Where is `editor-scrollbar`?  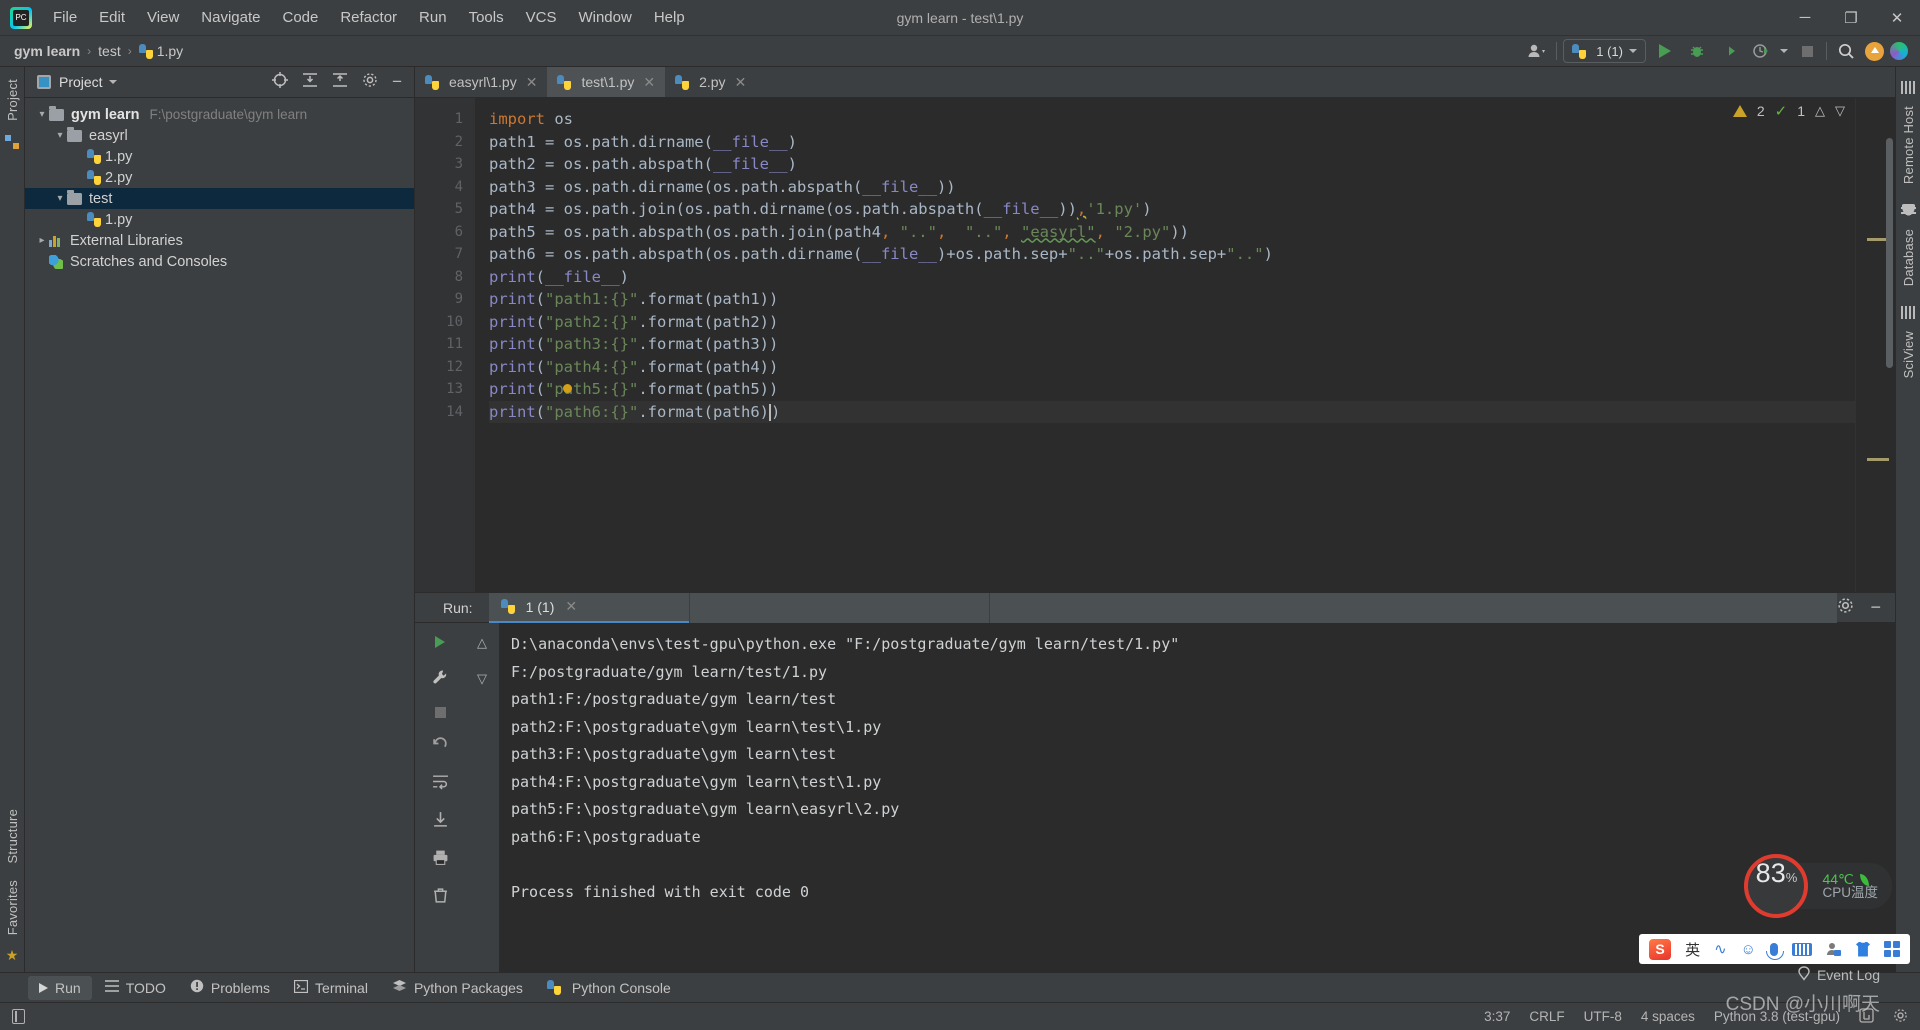 editor-scrollbar is located at coordinates (1889, 253).